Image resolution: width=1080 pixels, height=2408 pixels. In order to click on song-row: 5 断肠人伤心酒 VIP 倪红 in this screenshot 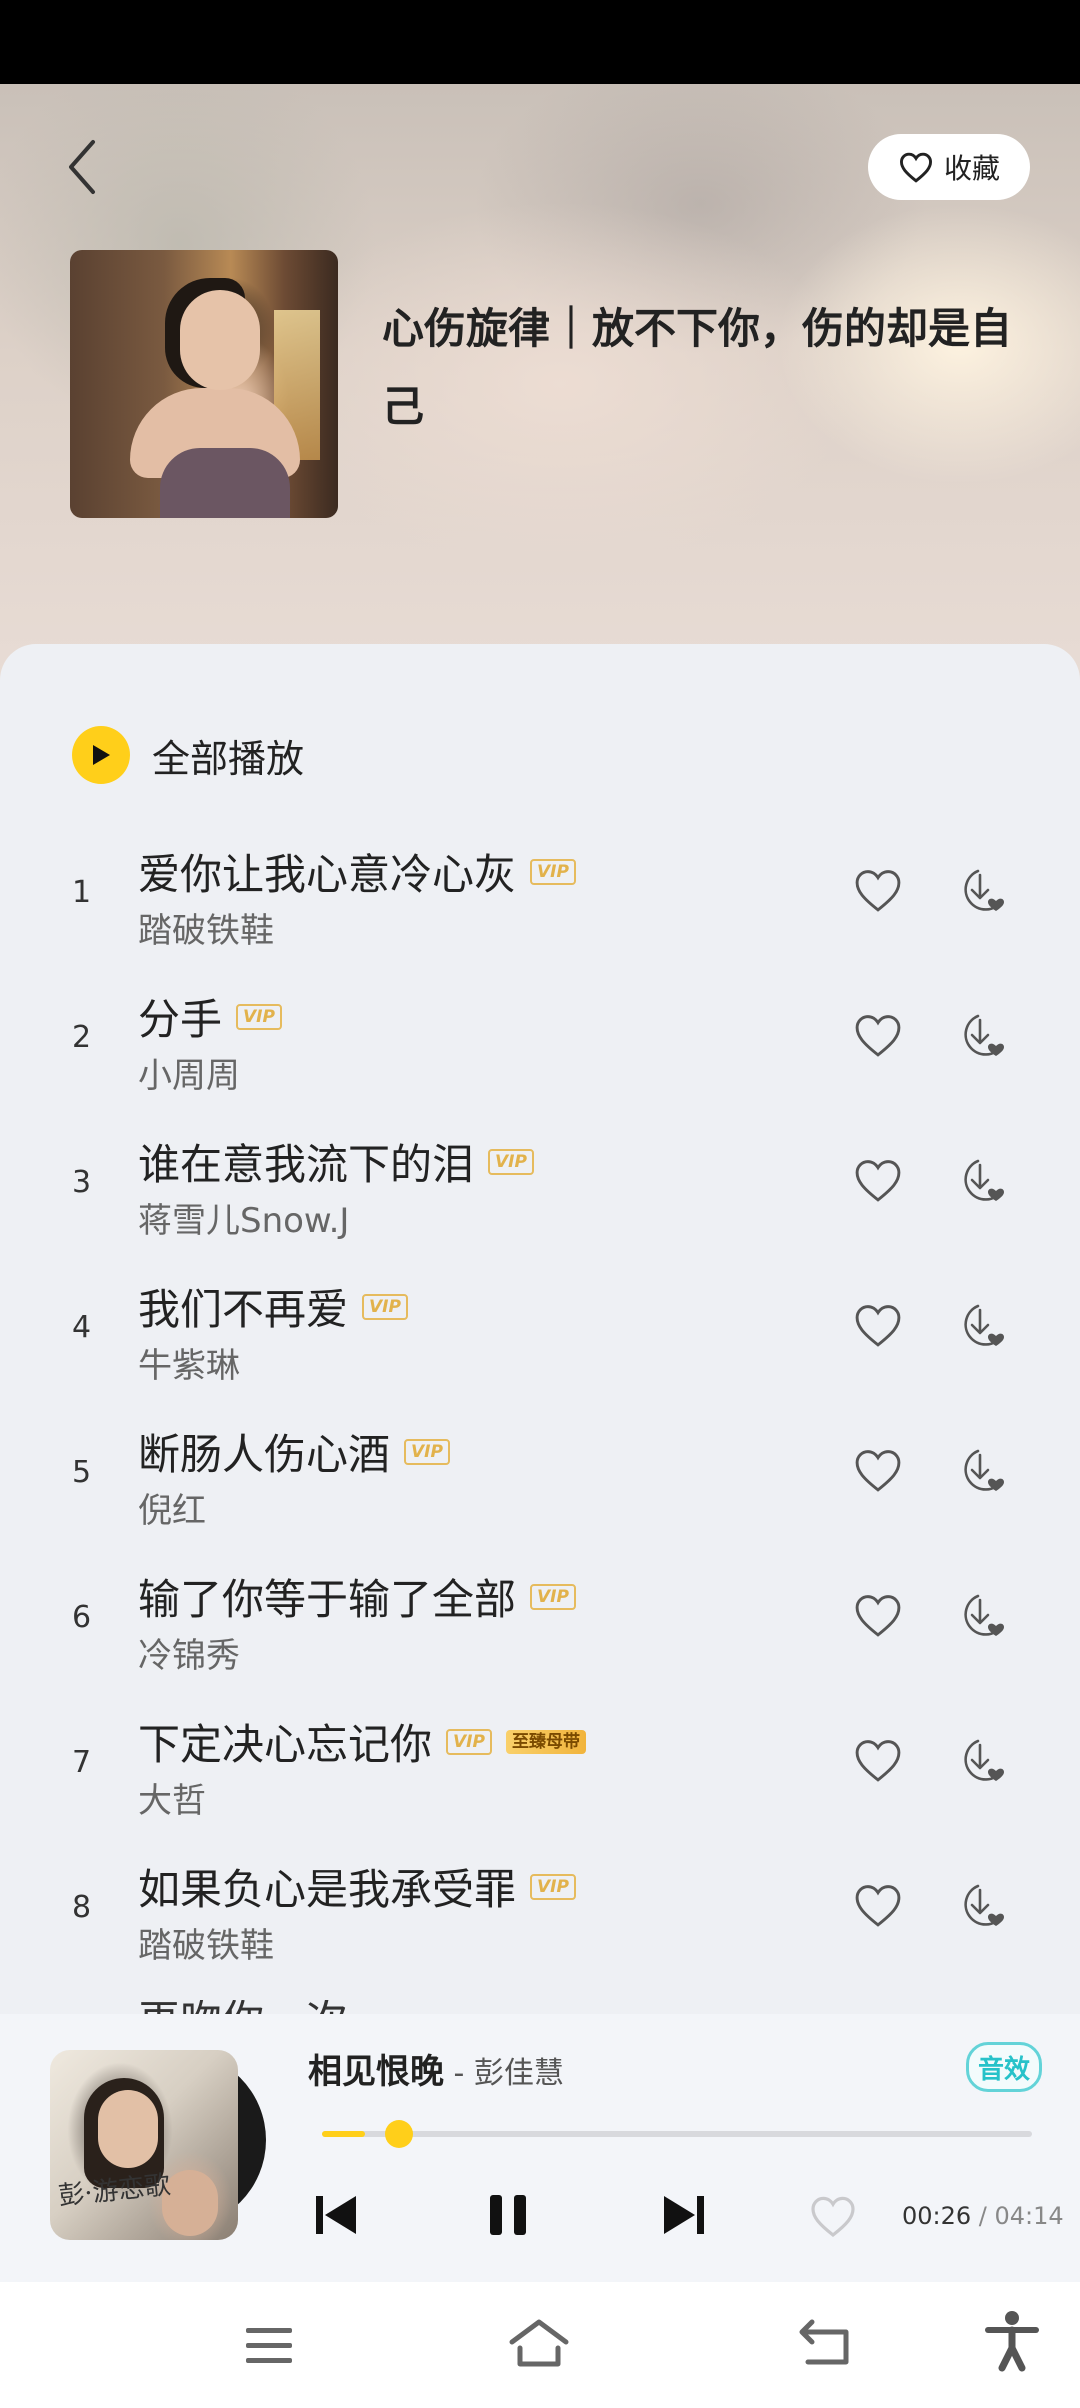, I will do `click(540, 1487)`.